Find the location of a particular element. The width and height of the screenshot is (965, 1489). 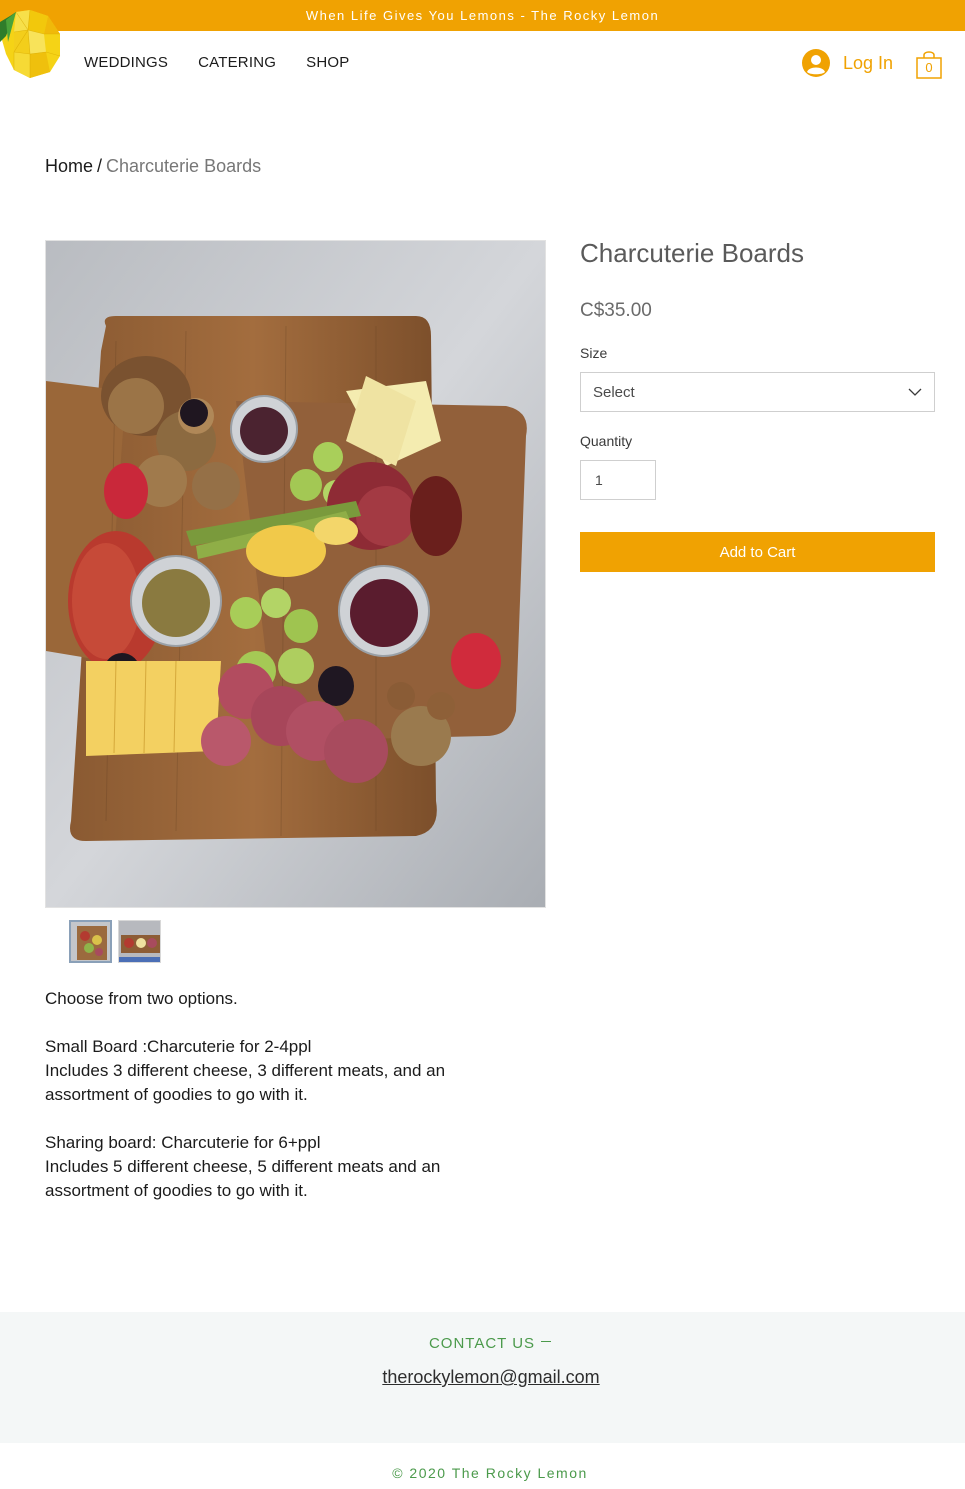

contact-title: CONTACT US is located at coordinates (482, 1343).